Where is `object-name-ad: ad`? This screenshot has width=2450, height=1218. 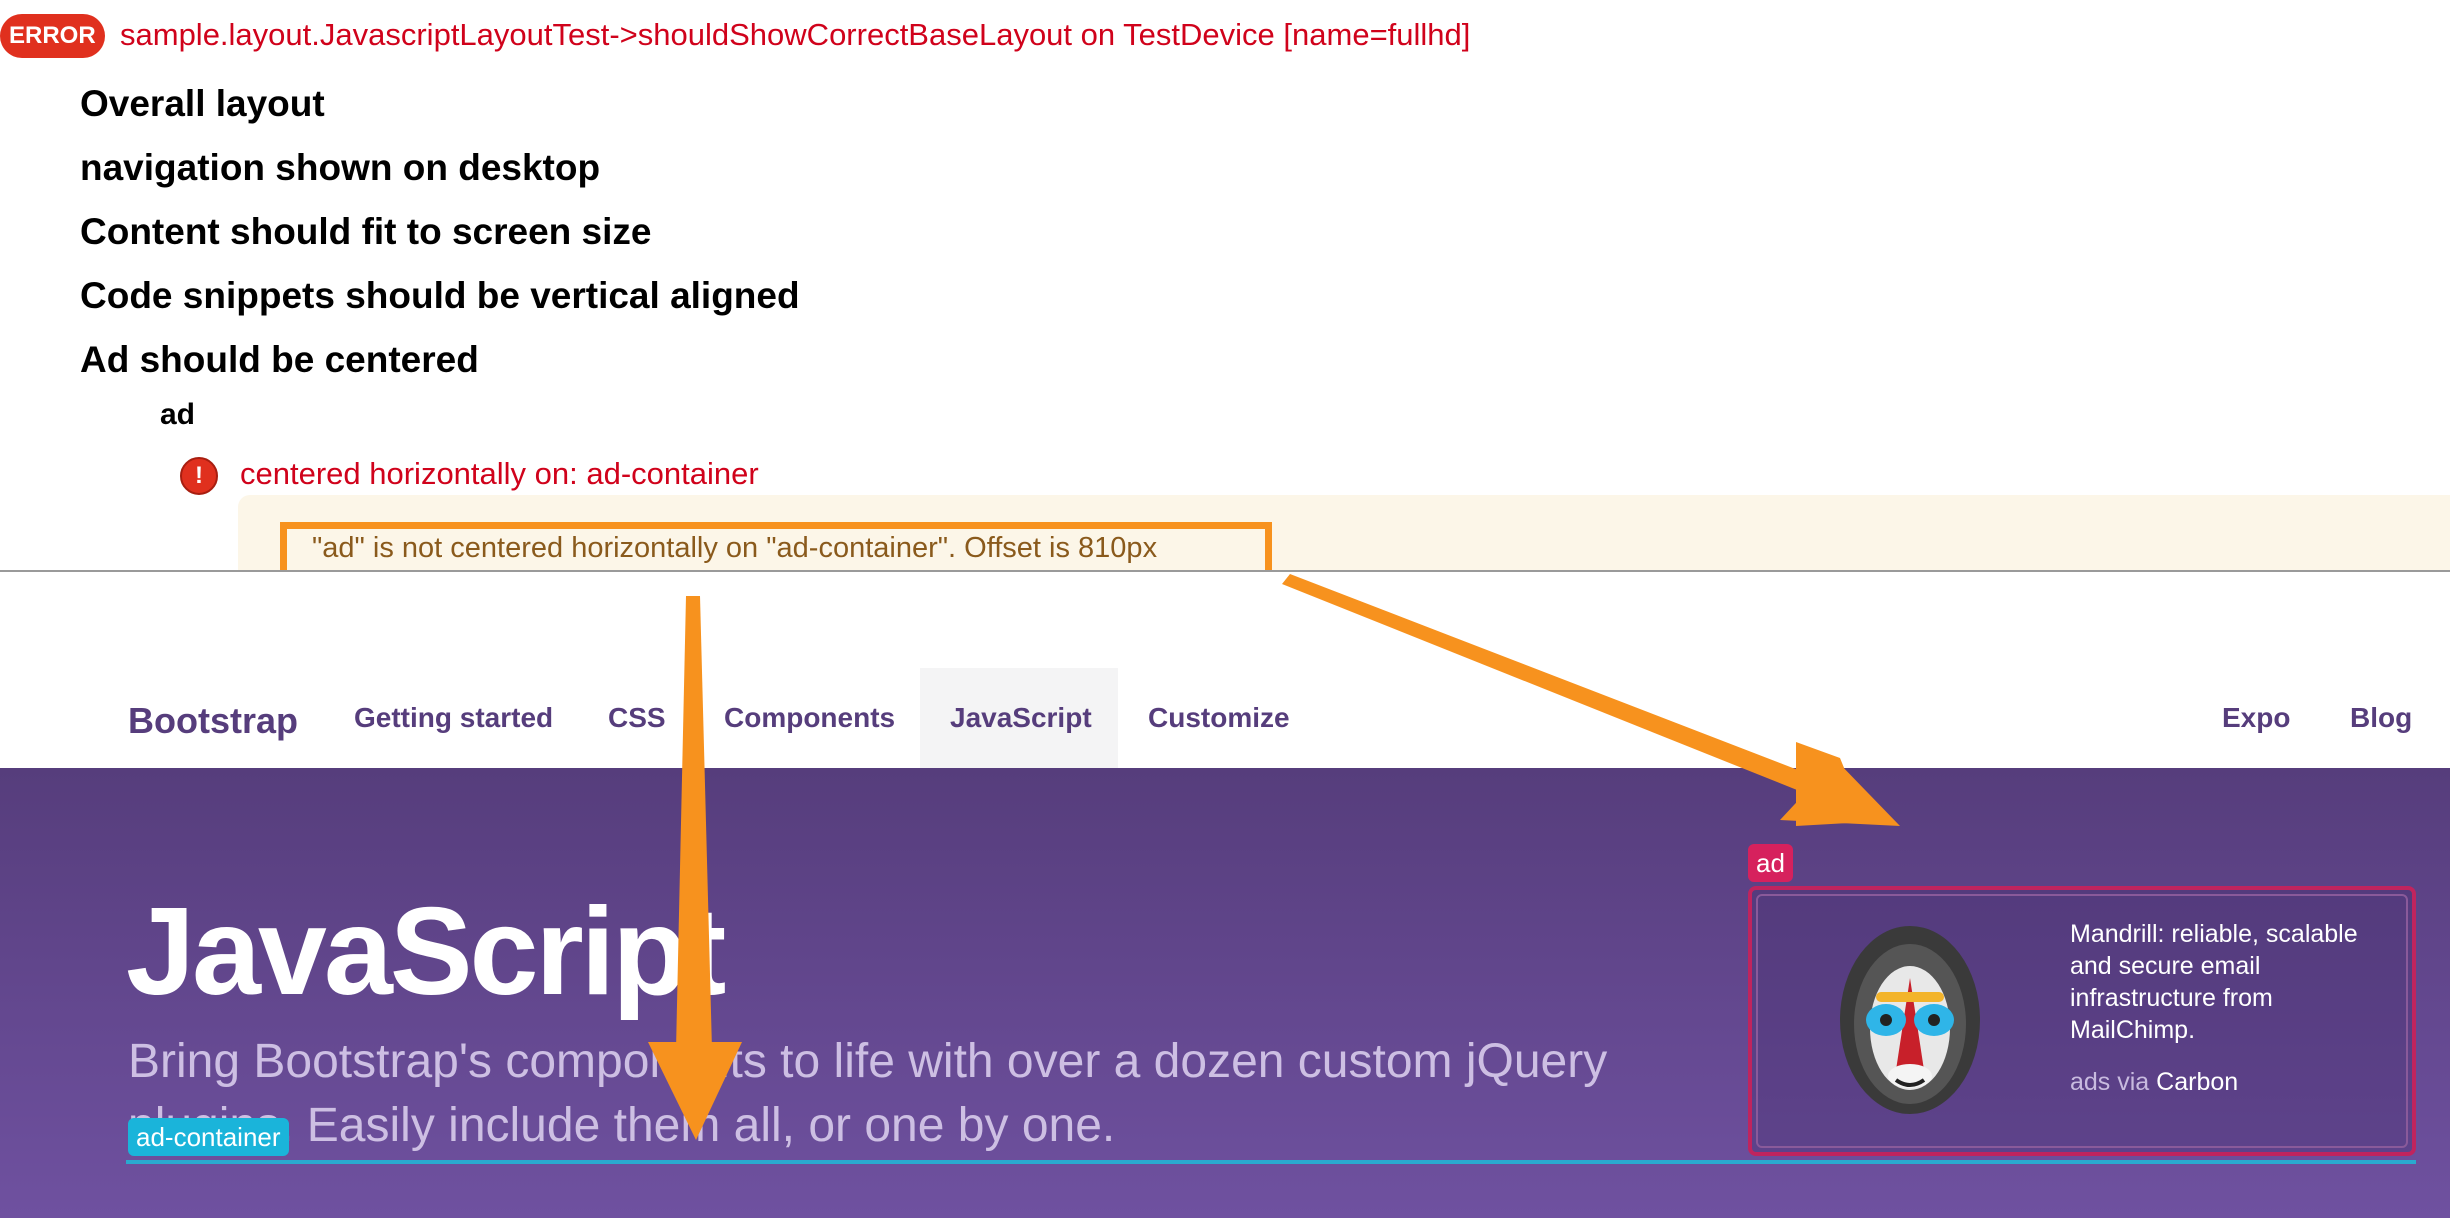 object-name-ad: ad is located at coordinates (178, 414).